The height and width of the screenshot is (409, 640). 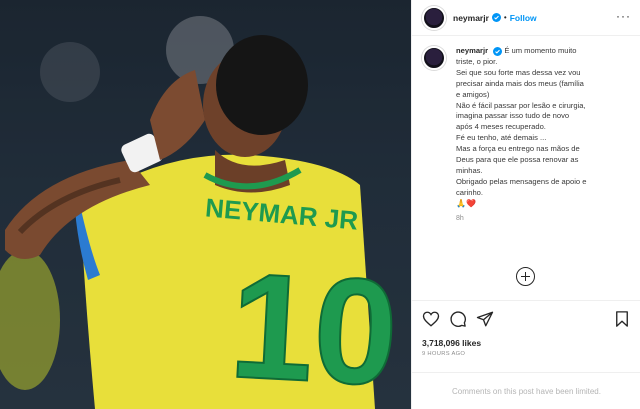 What do you see at coordinates (623, 16) in the screenshot?
I see `more-options-icon: ···` at bounding box center [623, 16].